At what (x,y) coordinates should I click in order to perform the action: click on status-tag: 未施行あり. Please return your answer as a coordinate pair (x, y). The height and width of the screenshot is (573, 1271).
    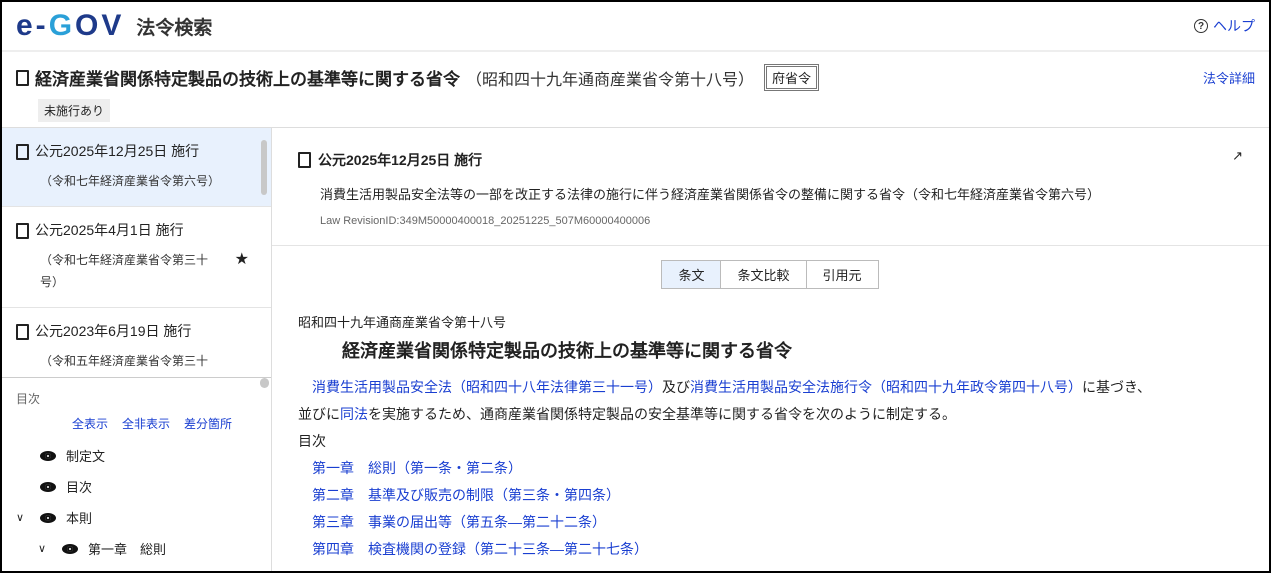
    Looking at the image, I should click on (74, 110).